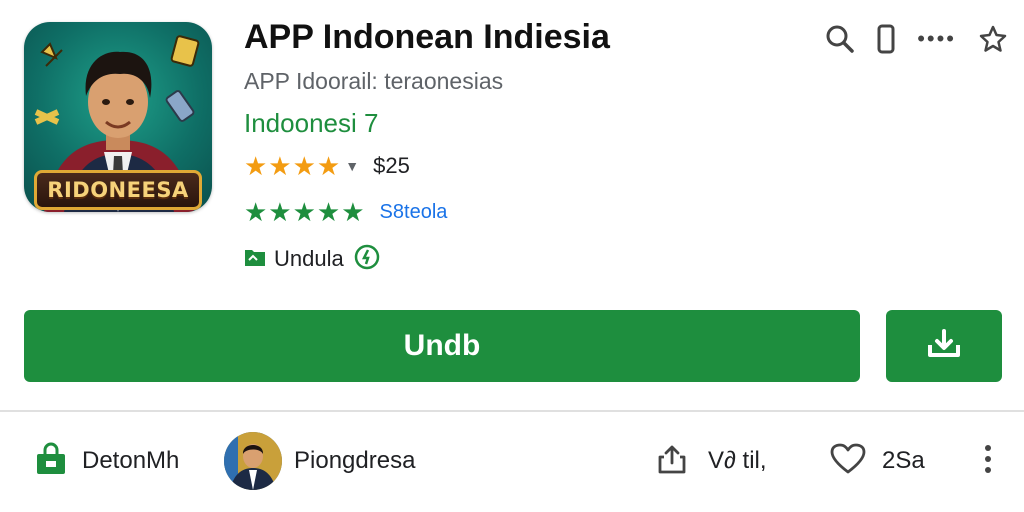  I want to click on install-button: Undb, so click(442, 346).